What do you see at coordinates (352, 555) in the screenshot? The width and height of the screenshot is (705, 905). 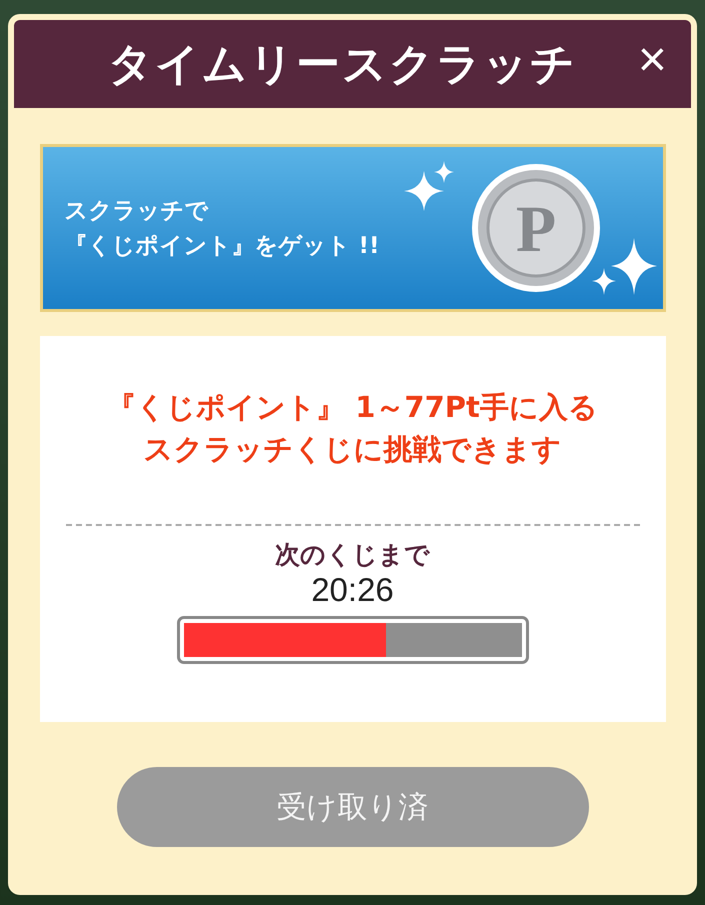 I see `next-draw-label: 次のくじまで` at bounding box center [352, 555].